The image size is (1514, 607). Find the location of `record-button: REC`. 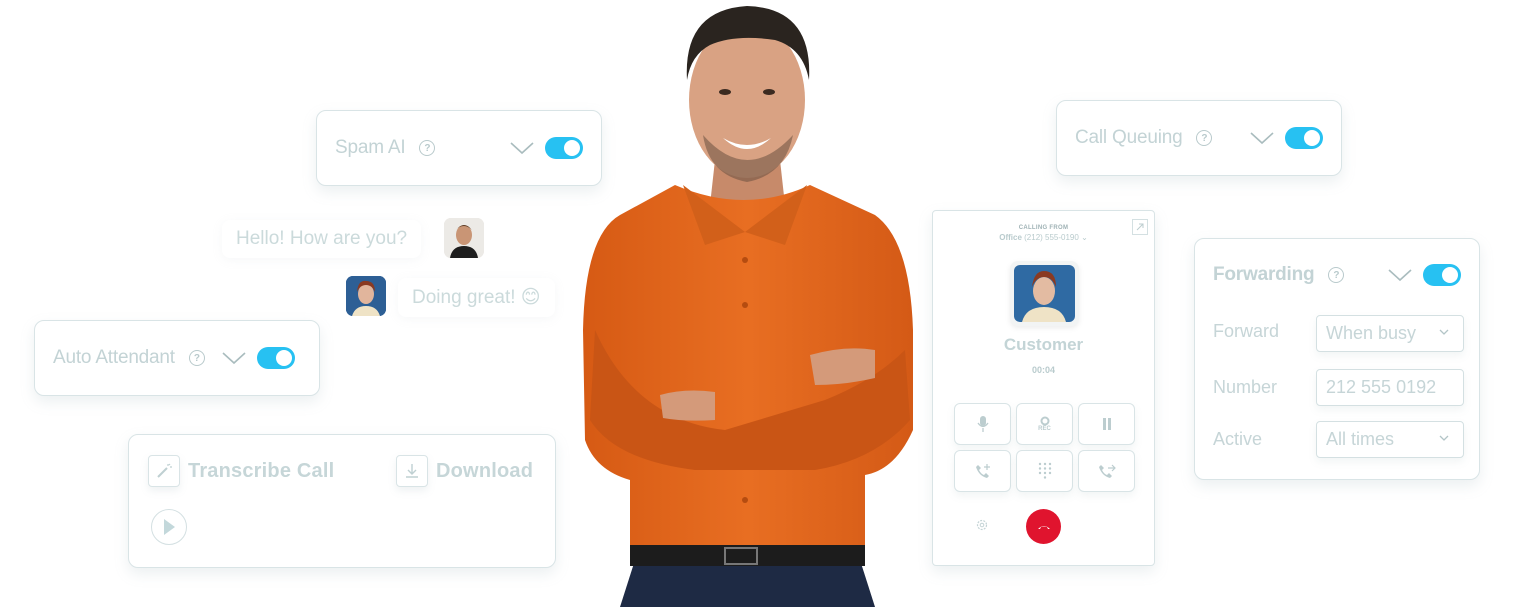

record-button: REC is located at coordinates (1044, 424).